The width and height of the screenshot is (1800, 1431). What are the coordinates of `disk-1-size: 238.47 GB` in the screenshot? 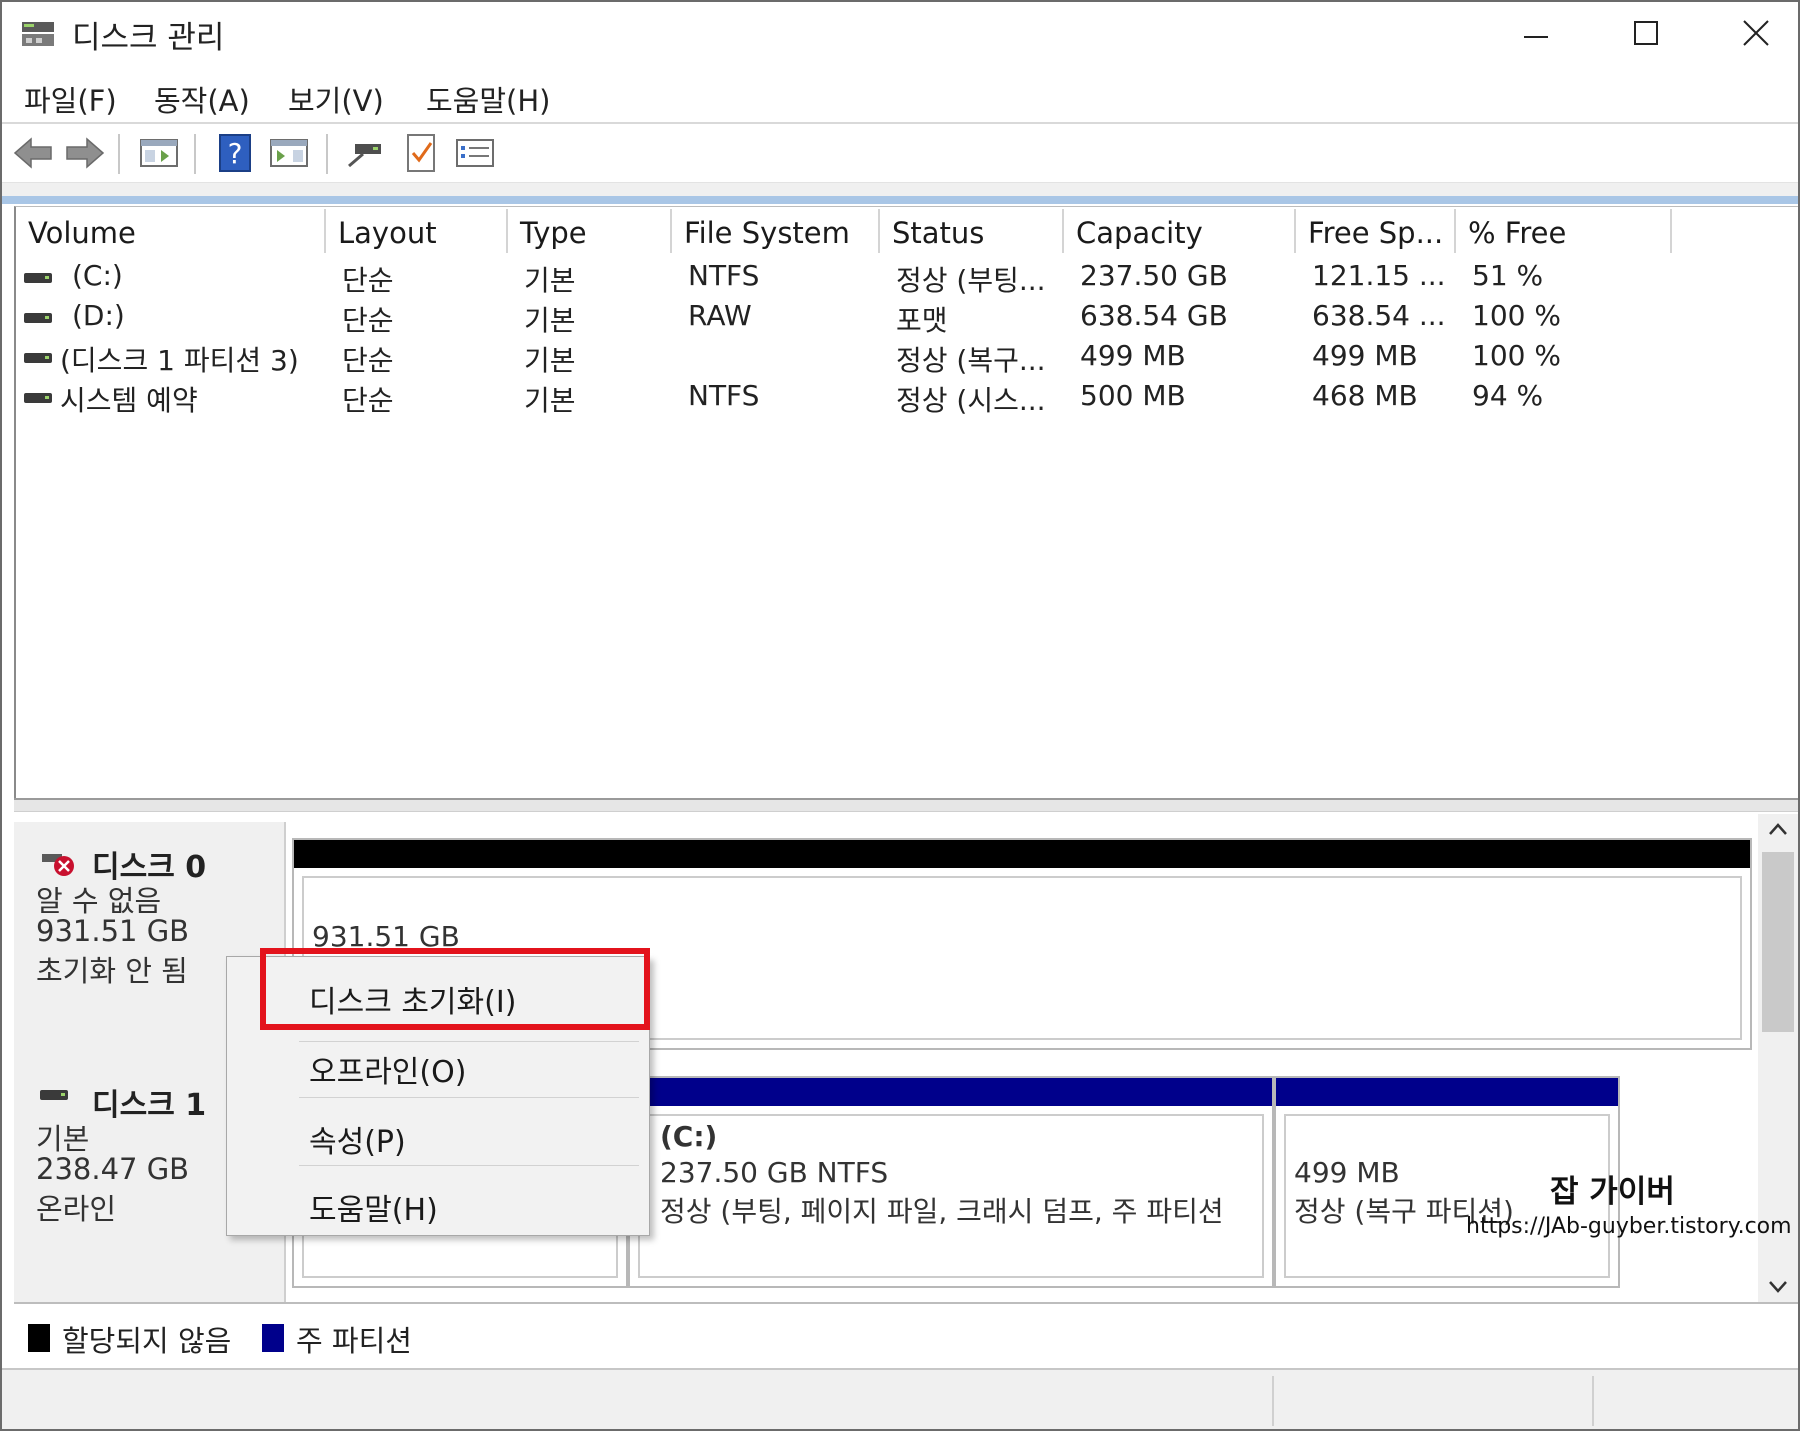 It's located at (113, 1169).